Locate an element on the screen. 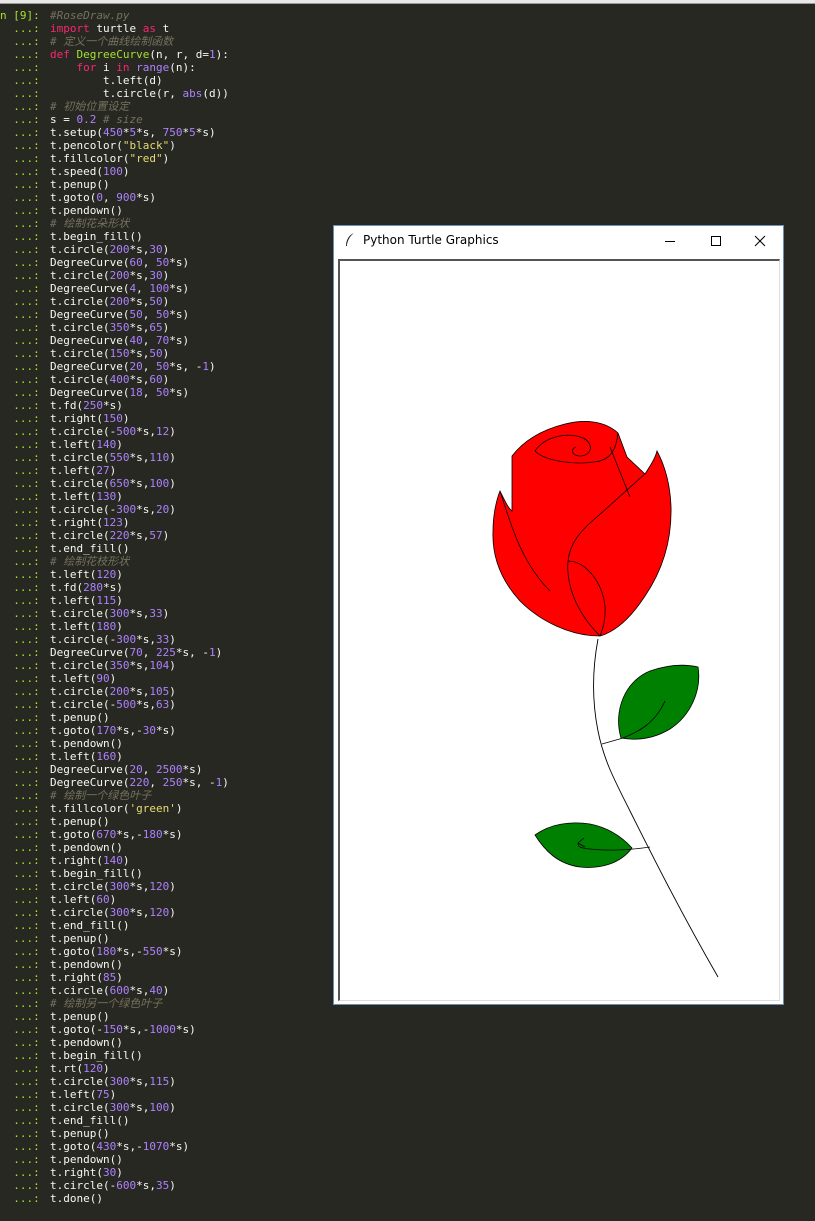 The image size is (815, 1221). code-text: #RoseDraw.py is located at coordinates (90, 15).